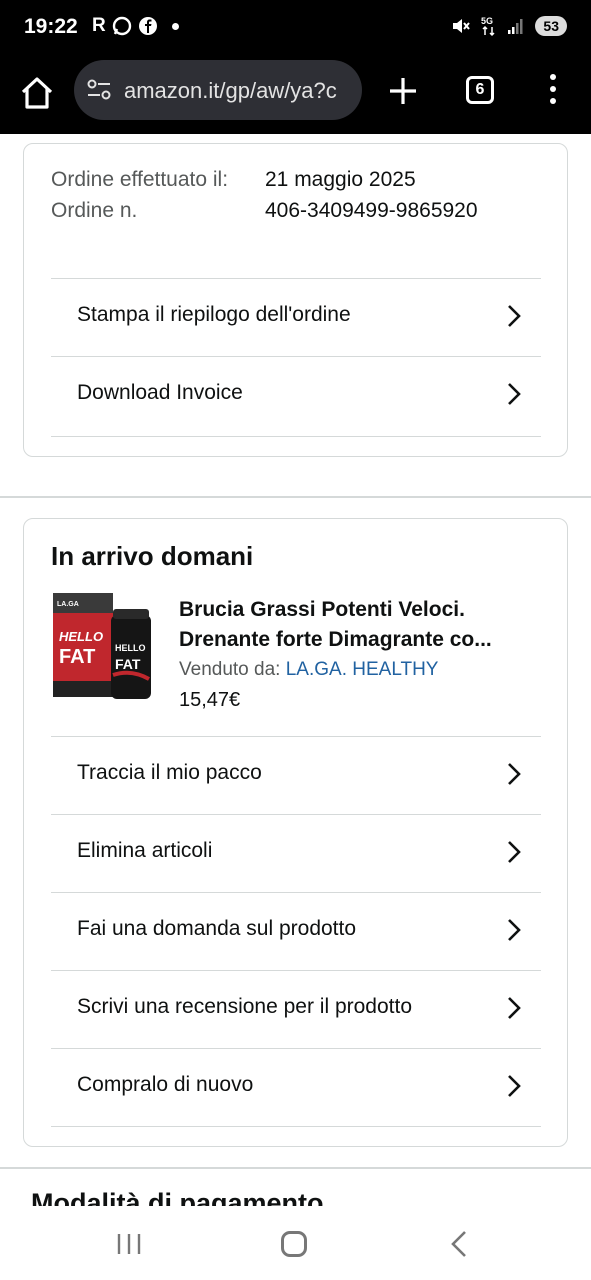 This screenshot has width=591, height=1280. Describe the element at coordinates (480, 90) in the screenshot. I see `tab-switcher-button: 6` at that location.